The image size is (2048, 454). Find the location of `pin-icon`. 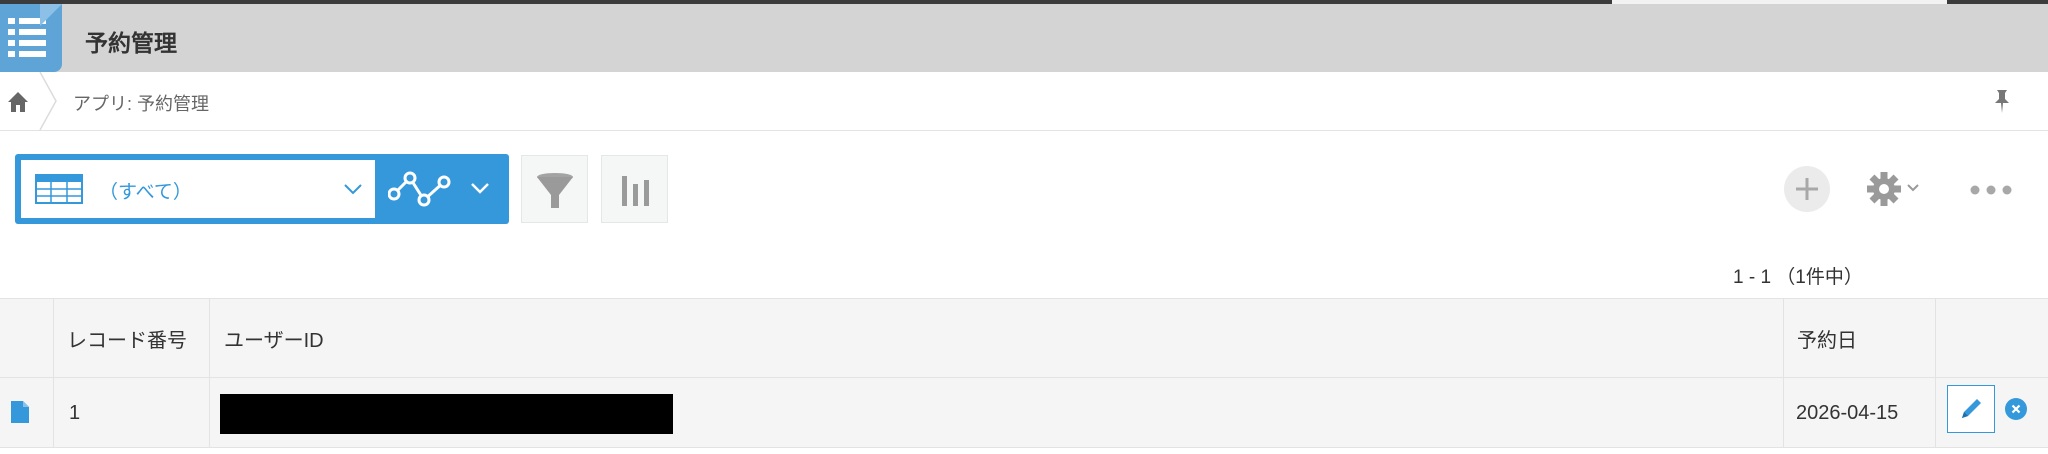

pin-icon is located at coordinates (2002, 101).